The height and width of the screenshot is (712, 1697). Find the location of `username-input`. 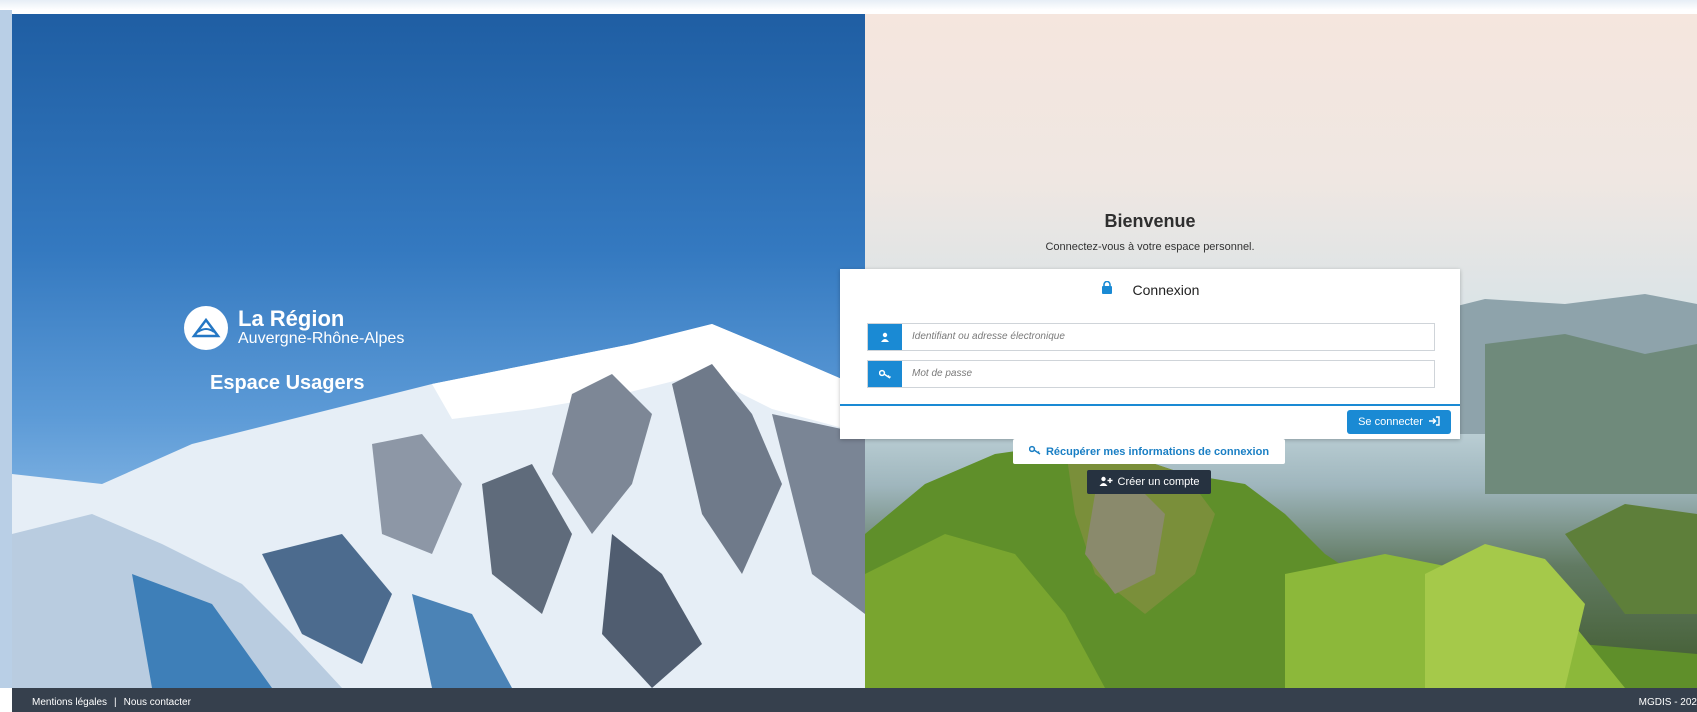

username-input is located at coordinates (1168, 336).